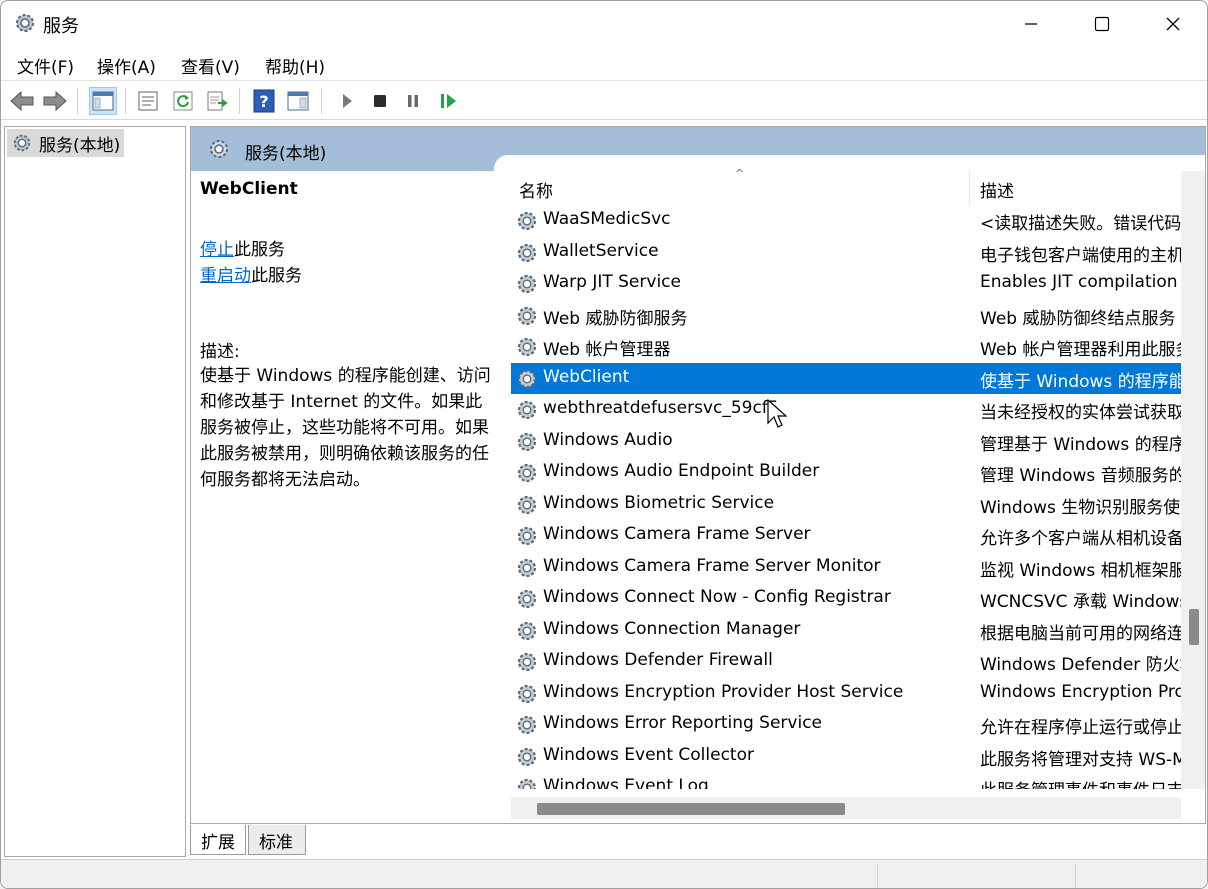  I want to click on service-description: 当未经授权的实体尝试获取, so click(1080, 413).